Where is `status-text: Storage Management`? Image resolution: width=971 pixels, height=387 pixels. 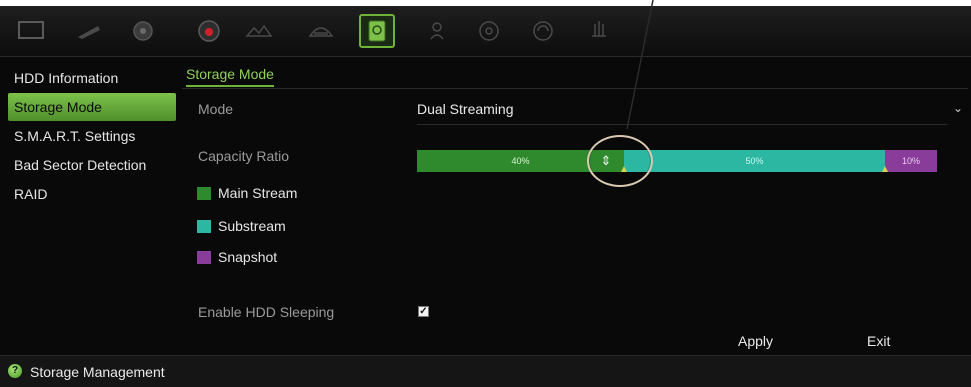 status-text: Storage Management is located at coordinates (97, 372).